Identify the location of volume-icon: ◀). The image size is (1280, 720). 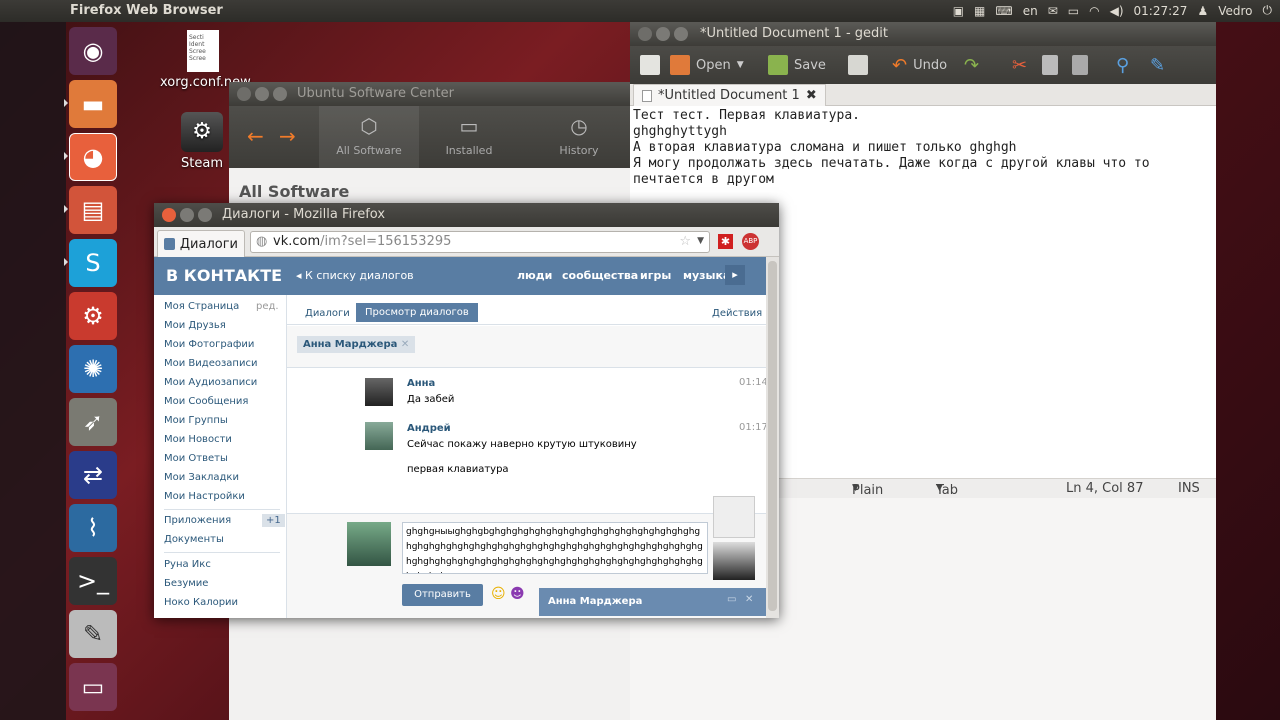
(1117, 11).